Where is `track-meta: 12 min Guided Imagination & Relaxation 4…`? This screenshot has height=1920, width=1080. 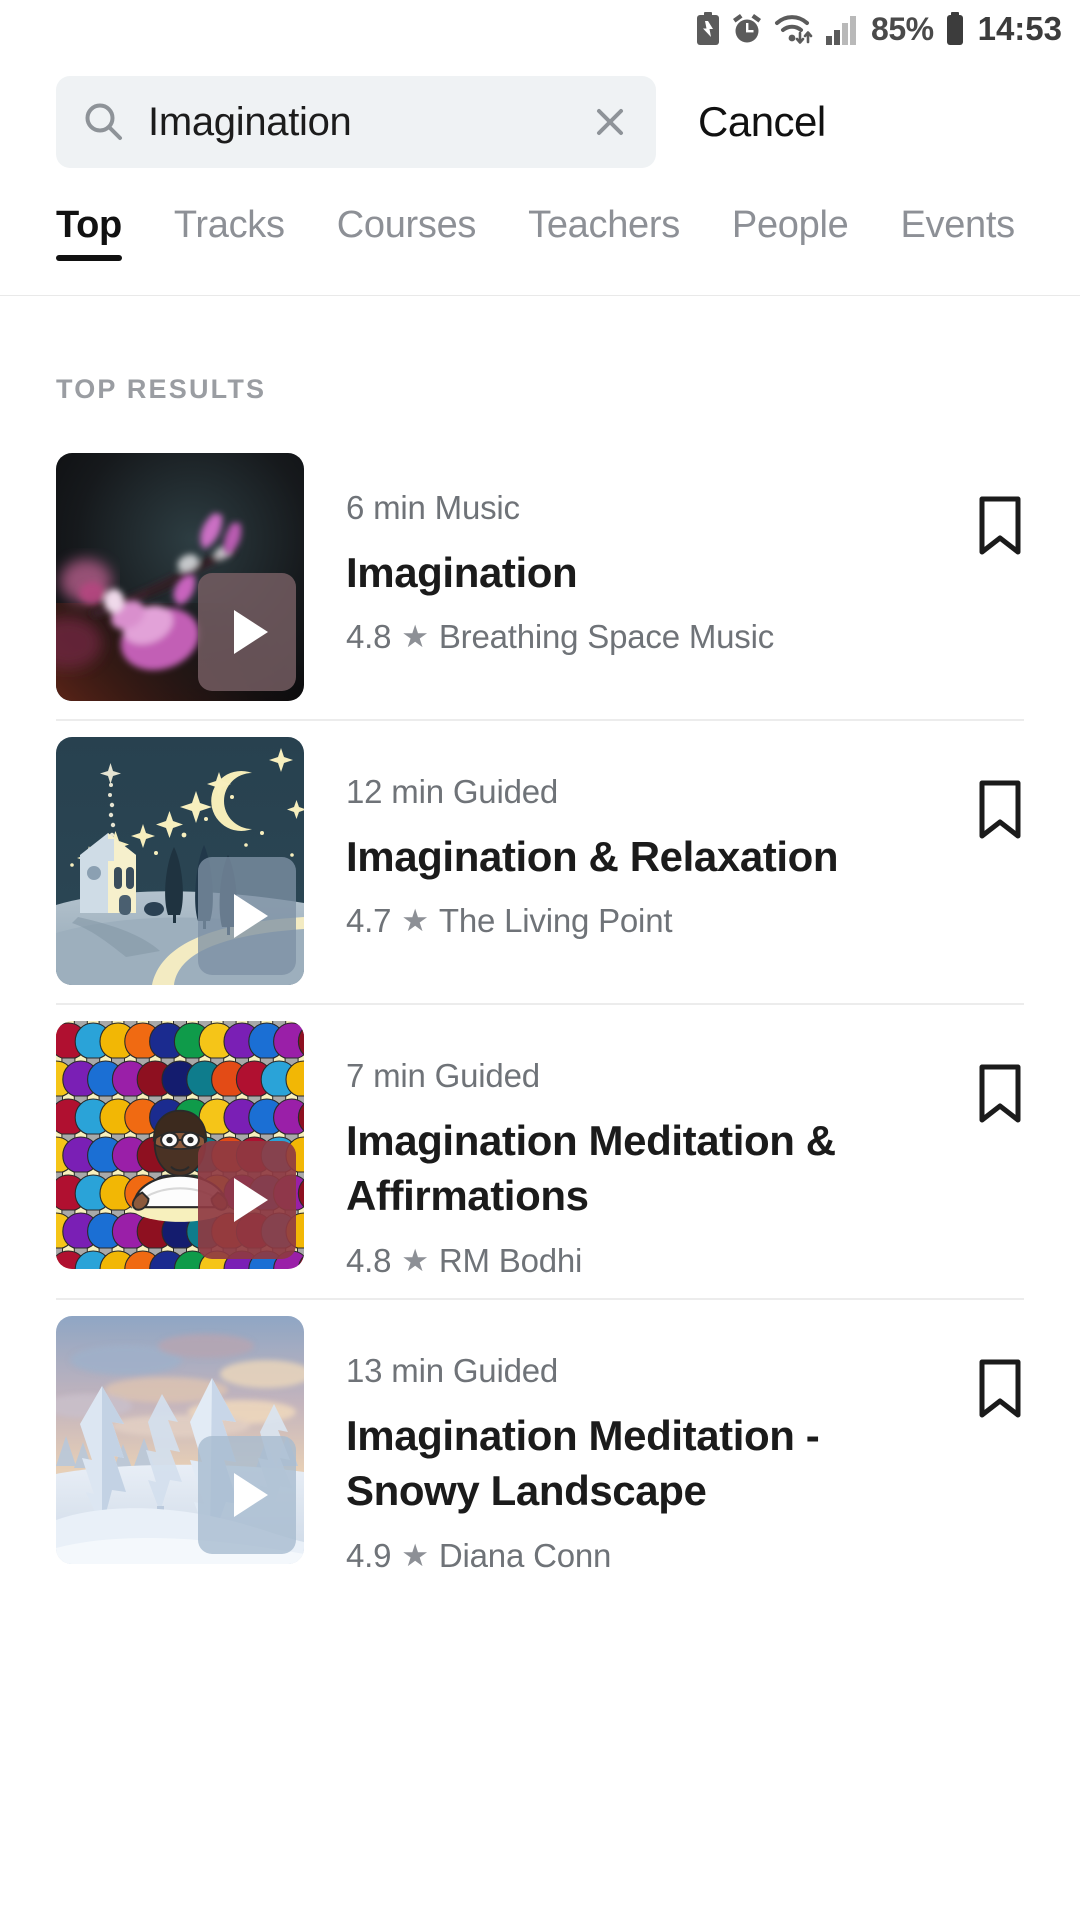
track-meta: 12 min Guided Imagination & Relaxation 4… is located at coordinates (638, 838).